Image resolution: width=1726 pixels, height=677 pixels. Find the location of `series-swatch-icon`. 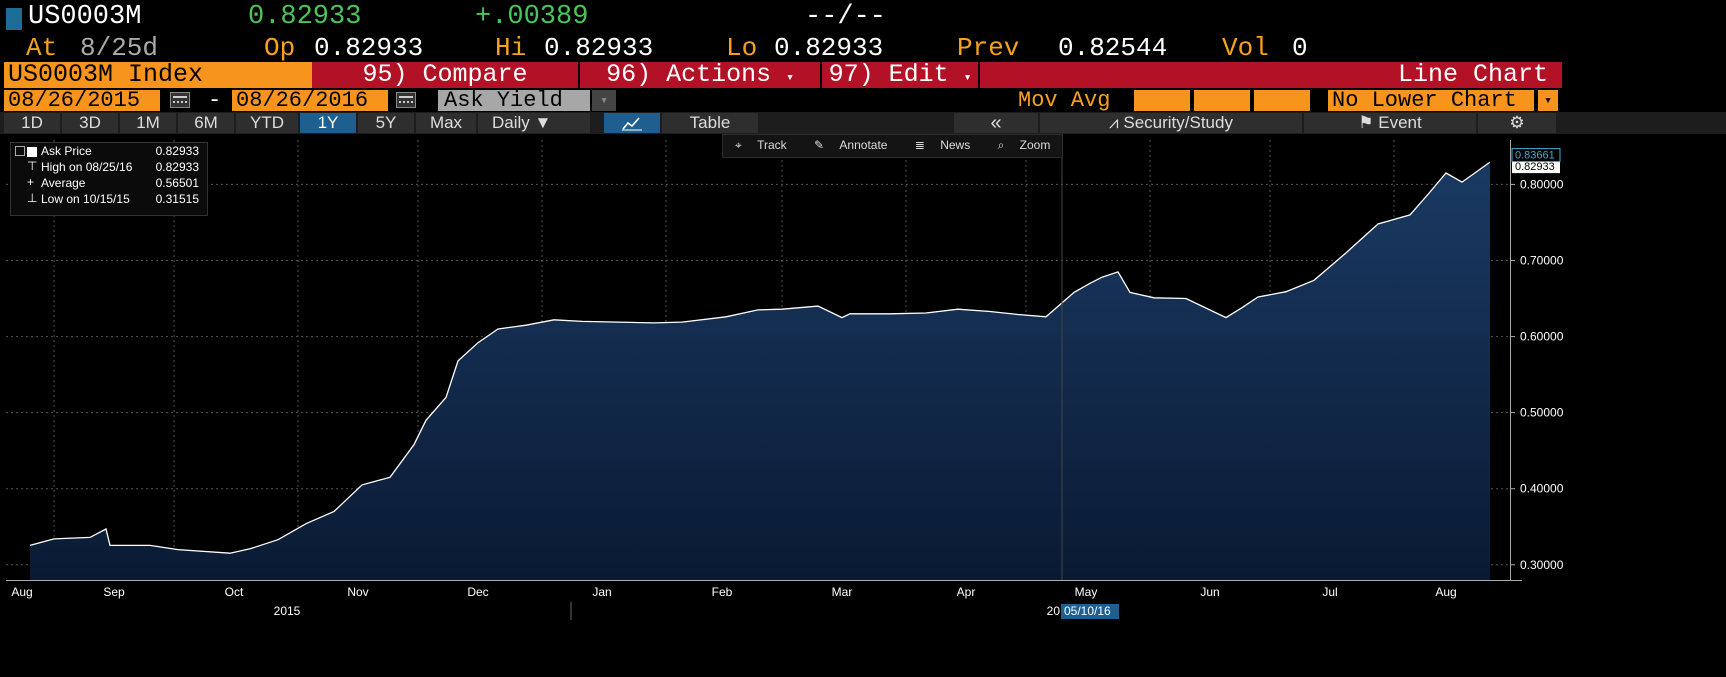

series-swatch-icon is located at coordinates (32, 152).